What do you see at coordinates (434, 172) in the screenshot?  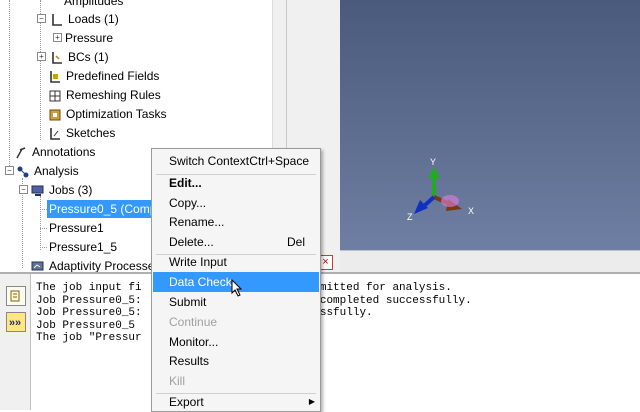 I see `y-axis-arrow` at bounding box center [434, 172].